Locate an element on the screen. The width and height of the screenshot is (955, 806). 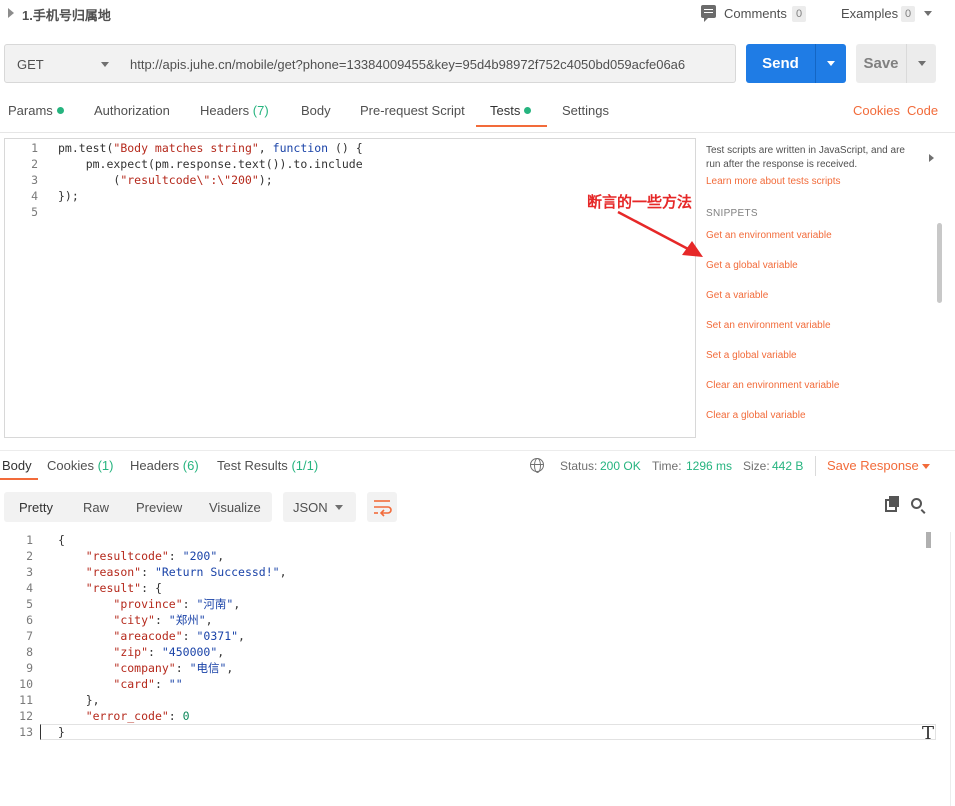
snippets-scrollbar is located at coordinates (939, 263).